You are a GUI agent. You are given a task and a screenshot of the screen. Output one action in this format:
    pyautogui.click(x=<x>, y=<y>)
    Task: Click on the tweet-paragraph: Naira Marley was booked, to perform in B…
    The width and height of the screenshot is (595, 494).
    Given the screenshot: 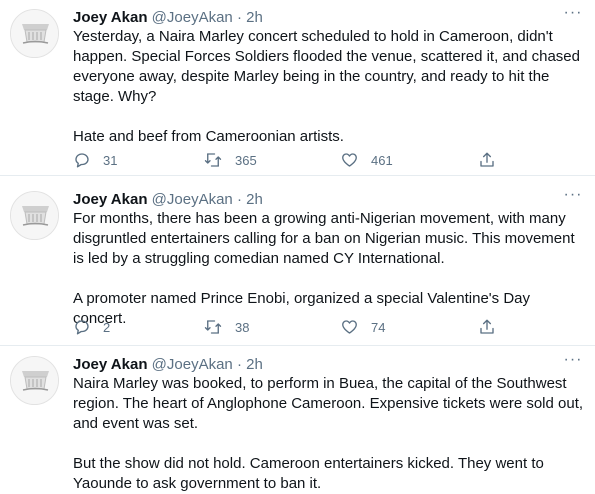 What is the action you would take?
    pyautogui.click(x=328, y=403)
    